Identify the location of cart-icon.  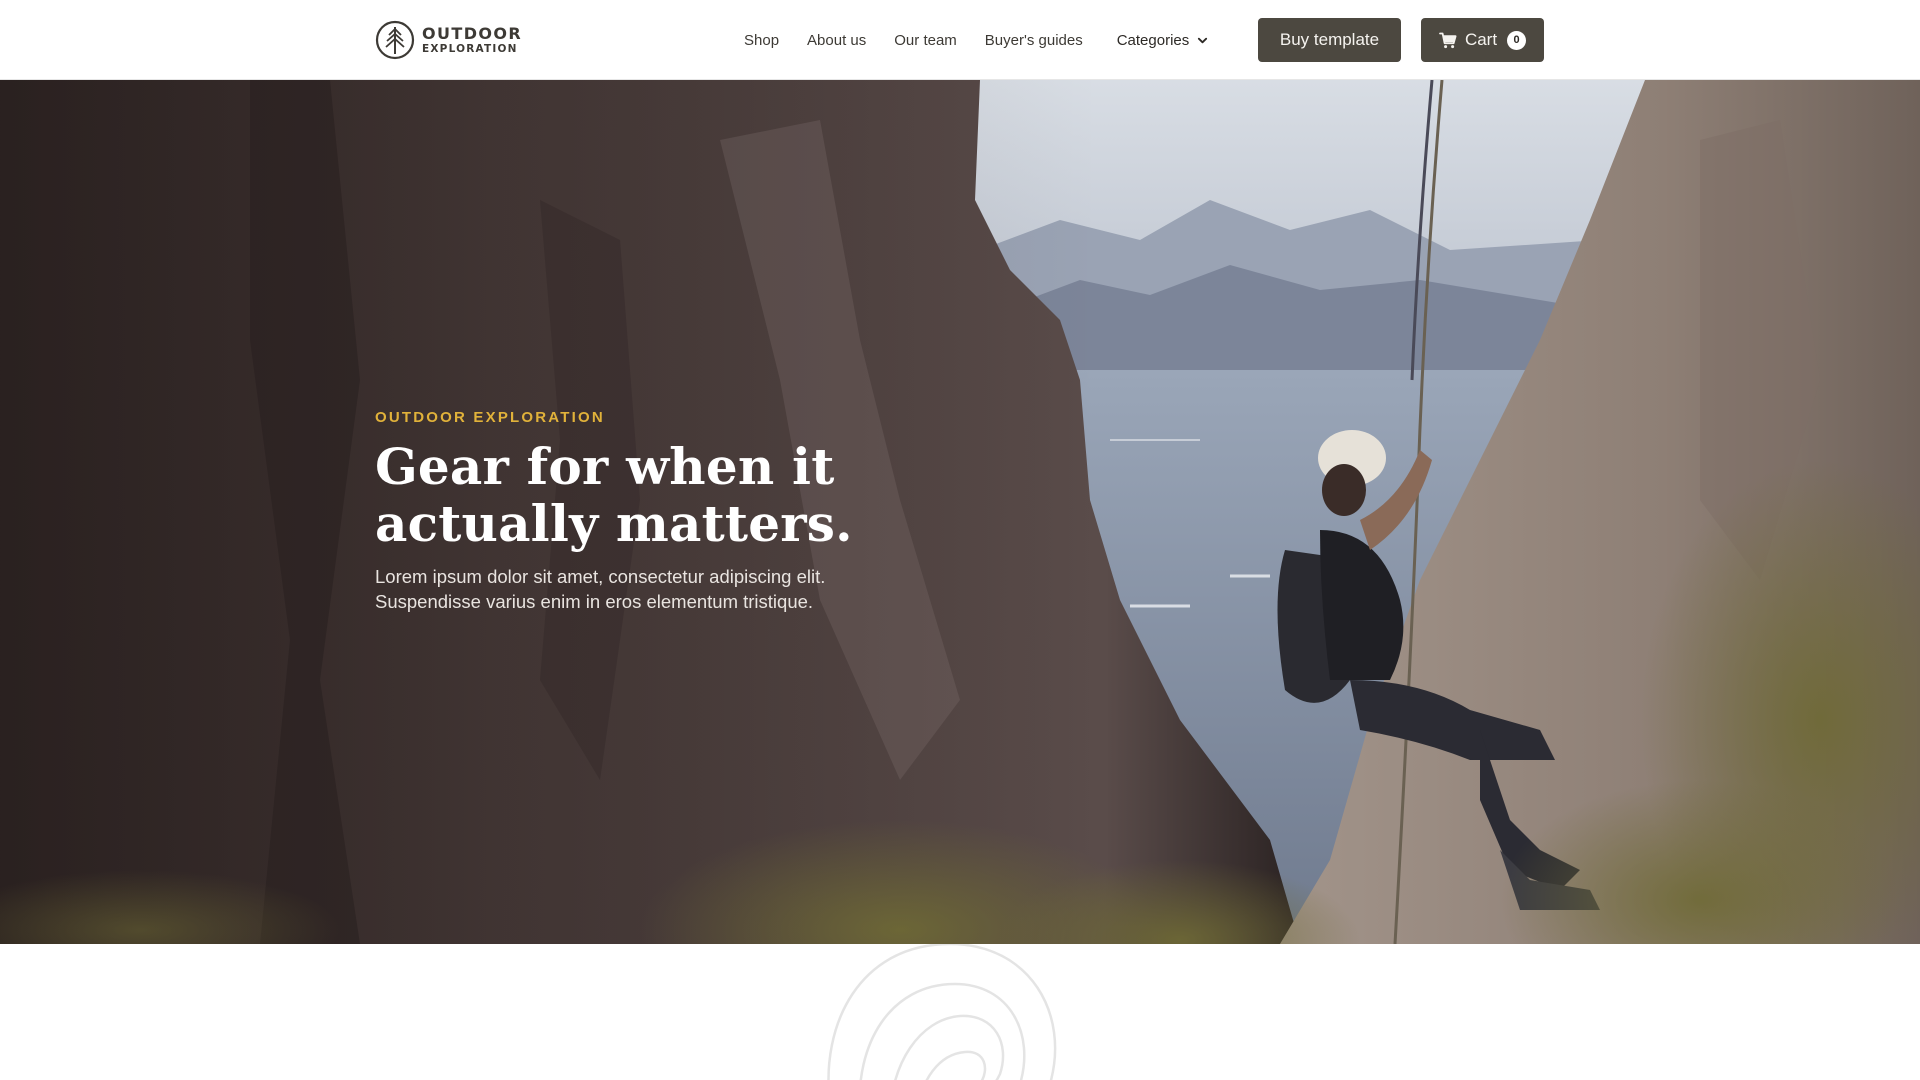
(1448, 40).